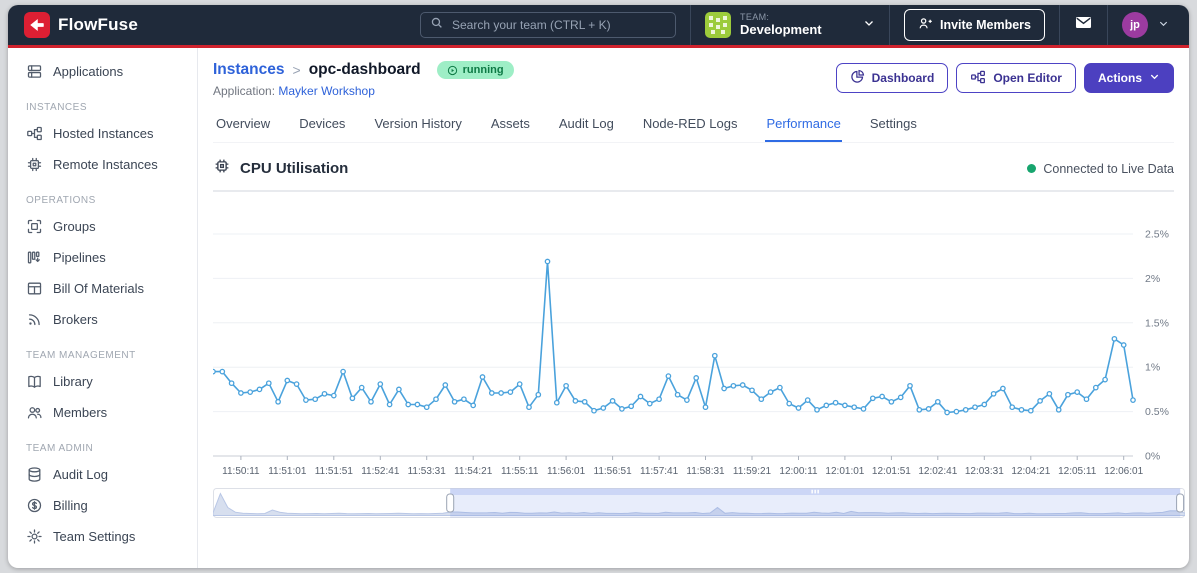 The width and height of the screenshot is (1197, 573). Describe the element at coordinates (243, 126) in the screenshot. I see `tab-overview: Overview` at that location.